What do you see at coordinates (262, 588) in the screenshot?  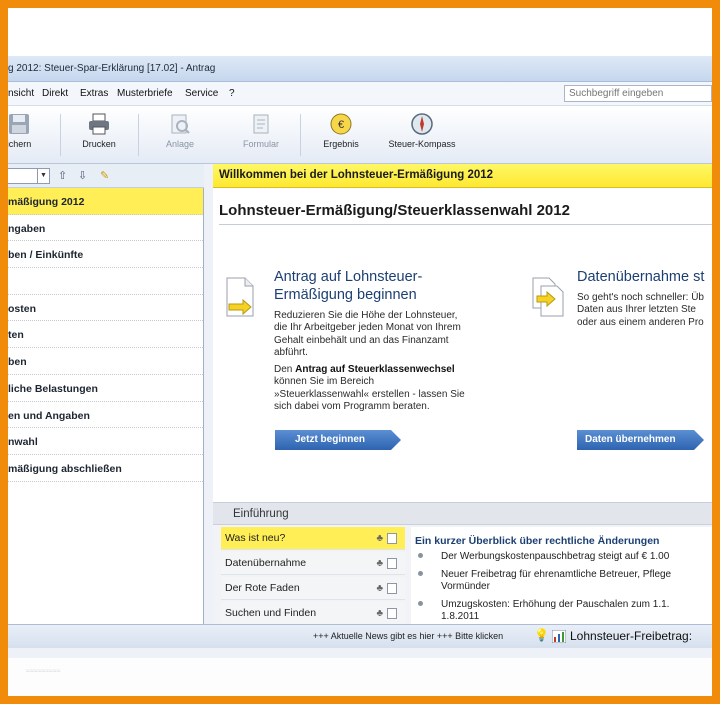 I see `intro-link-label: Der Rote Faden` at bounding box center [262, 588].